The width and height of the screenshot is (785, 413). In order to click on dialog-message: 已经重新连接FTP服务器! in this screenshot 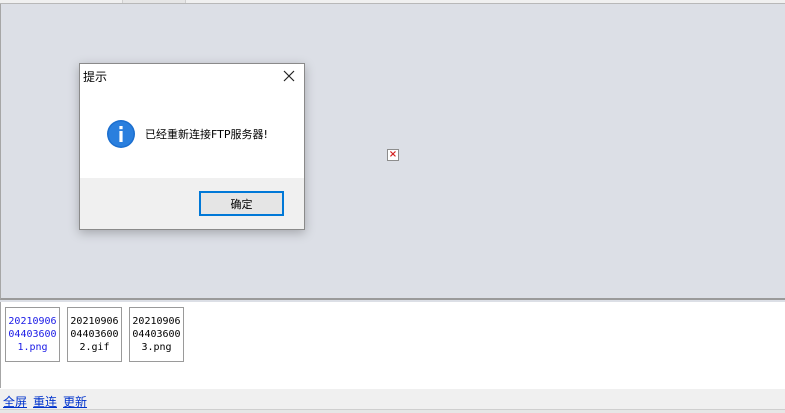, I will do `click(206, 134)`.